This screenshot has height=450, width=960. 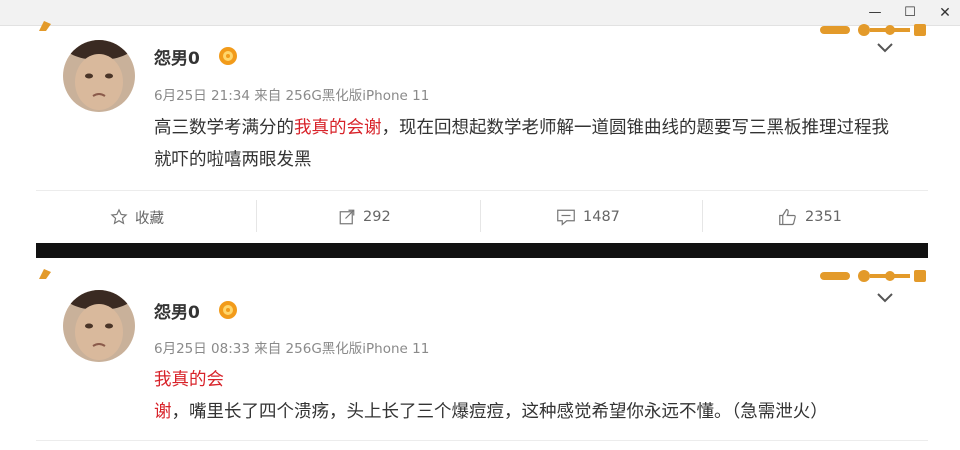 What do you see at coordinates (224, 128) in the screenshot?
I see `content-text: 高三数学考满分的` at bounding box center [224, 128].